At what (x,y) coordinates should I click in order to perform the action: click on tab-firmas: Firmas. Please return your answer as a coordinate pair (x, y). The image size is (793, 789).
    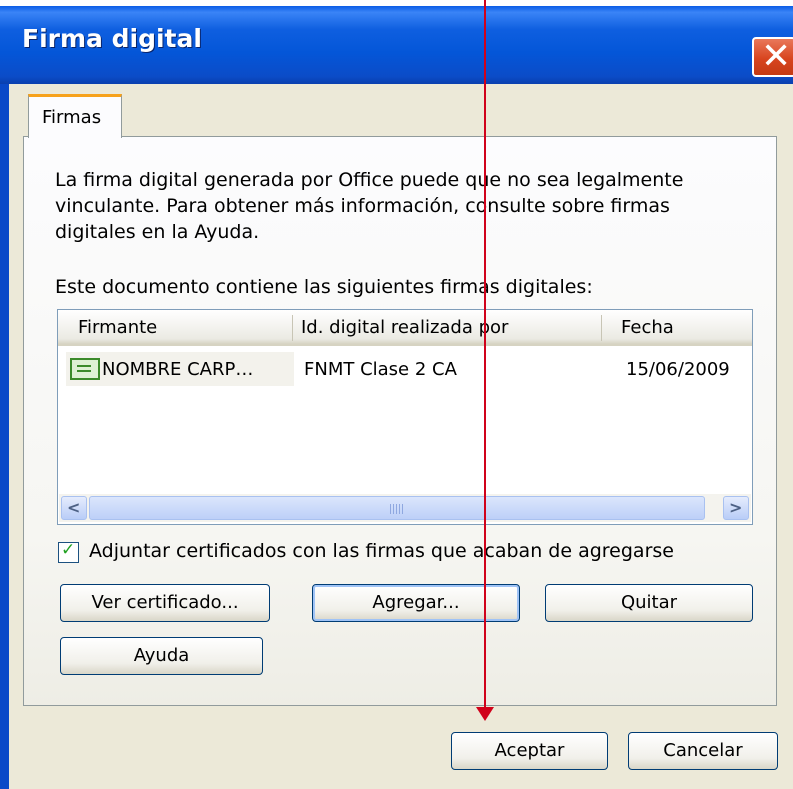
    Looking at the image, I should click on (75, 116).